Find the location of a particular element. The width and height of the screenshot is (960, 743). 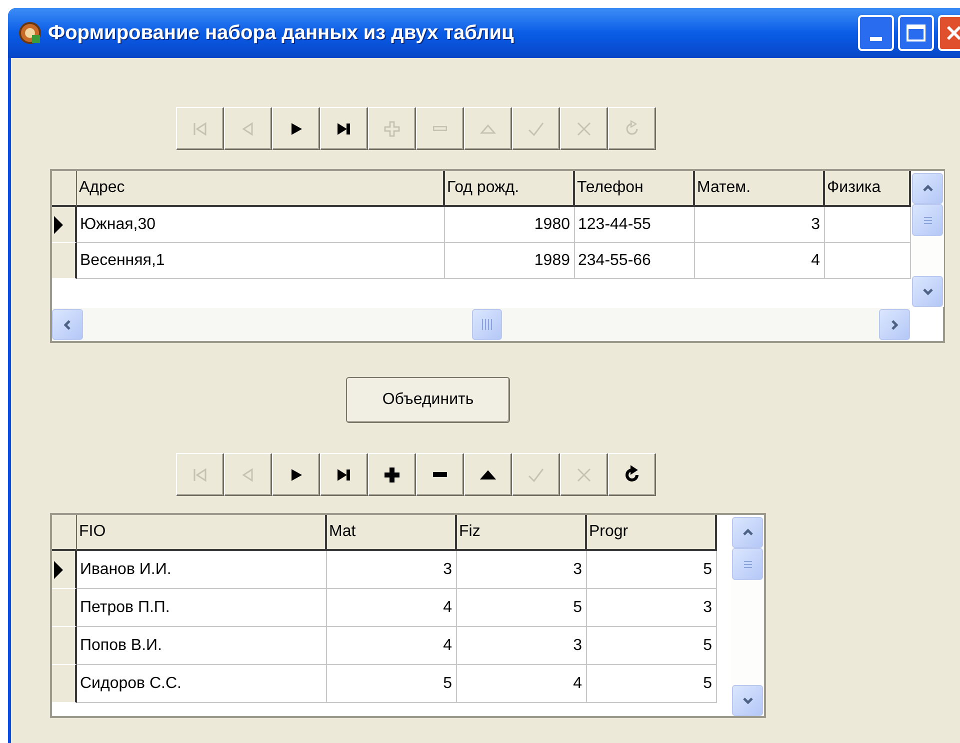

table-cell: 234-55-66 is located at coordinates (635, 261).